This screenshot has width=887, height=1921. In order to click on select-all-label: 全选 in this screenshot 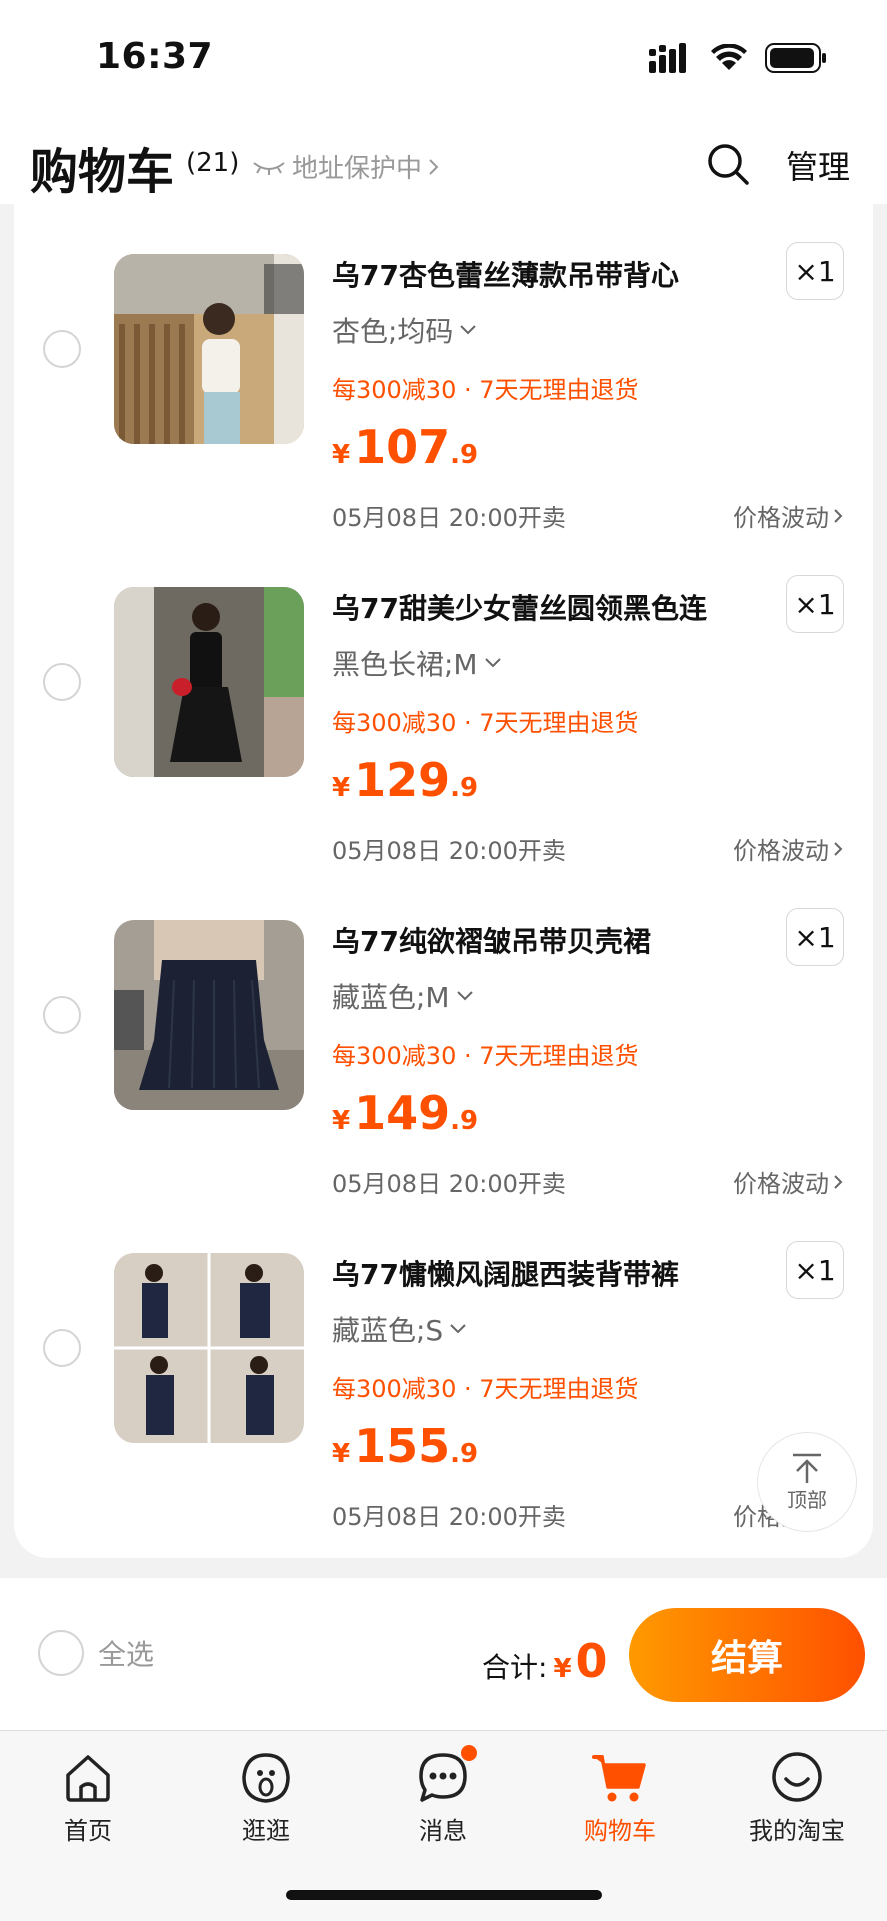, I will do `click(126, 1654)`.